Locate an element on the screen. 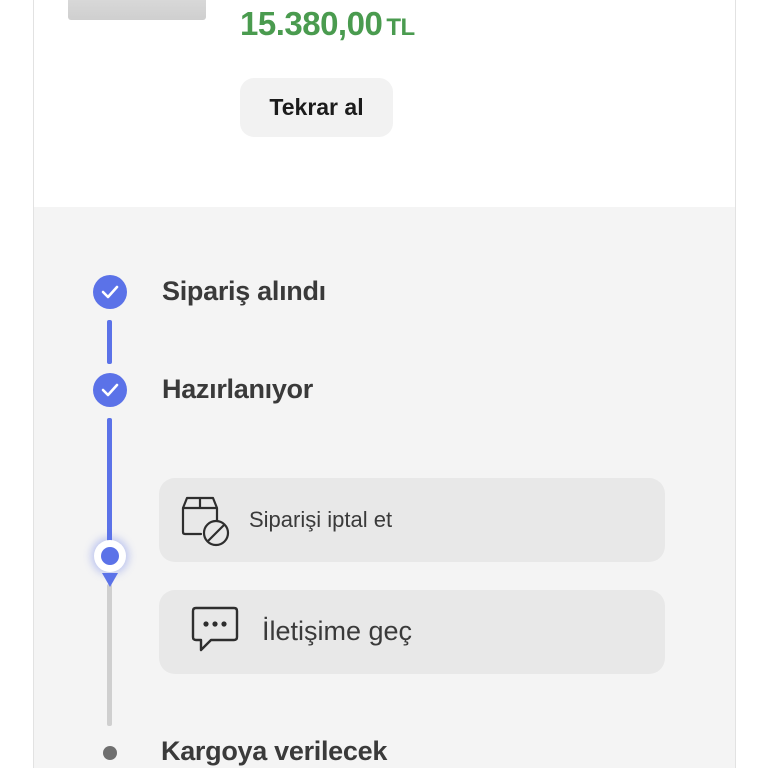 The image size is (768, 768). dot-icon is located at coordinates (110, 753).